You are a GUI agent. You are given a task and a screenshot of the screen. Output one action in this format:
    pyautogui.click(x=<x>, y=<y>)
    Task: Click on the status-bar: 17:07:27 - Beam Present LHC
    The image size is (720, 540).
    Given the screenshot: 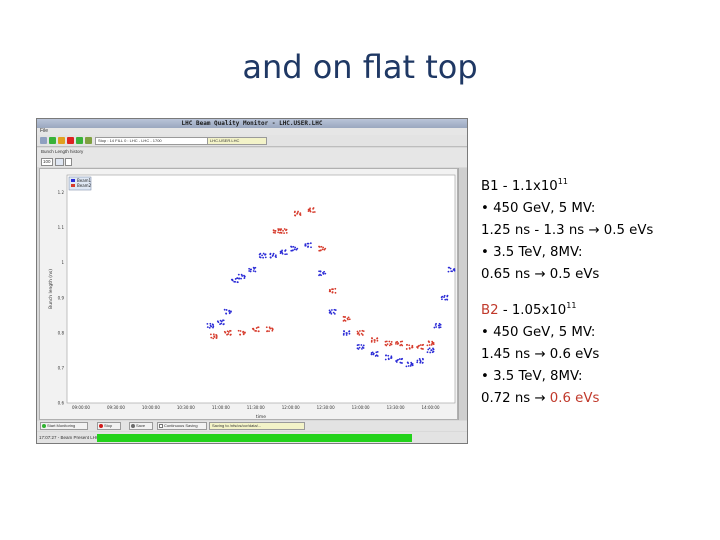 What is the action you would take?
    pyautogui.click(x=252, y=437)
    